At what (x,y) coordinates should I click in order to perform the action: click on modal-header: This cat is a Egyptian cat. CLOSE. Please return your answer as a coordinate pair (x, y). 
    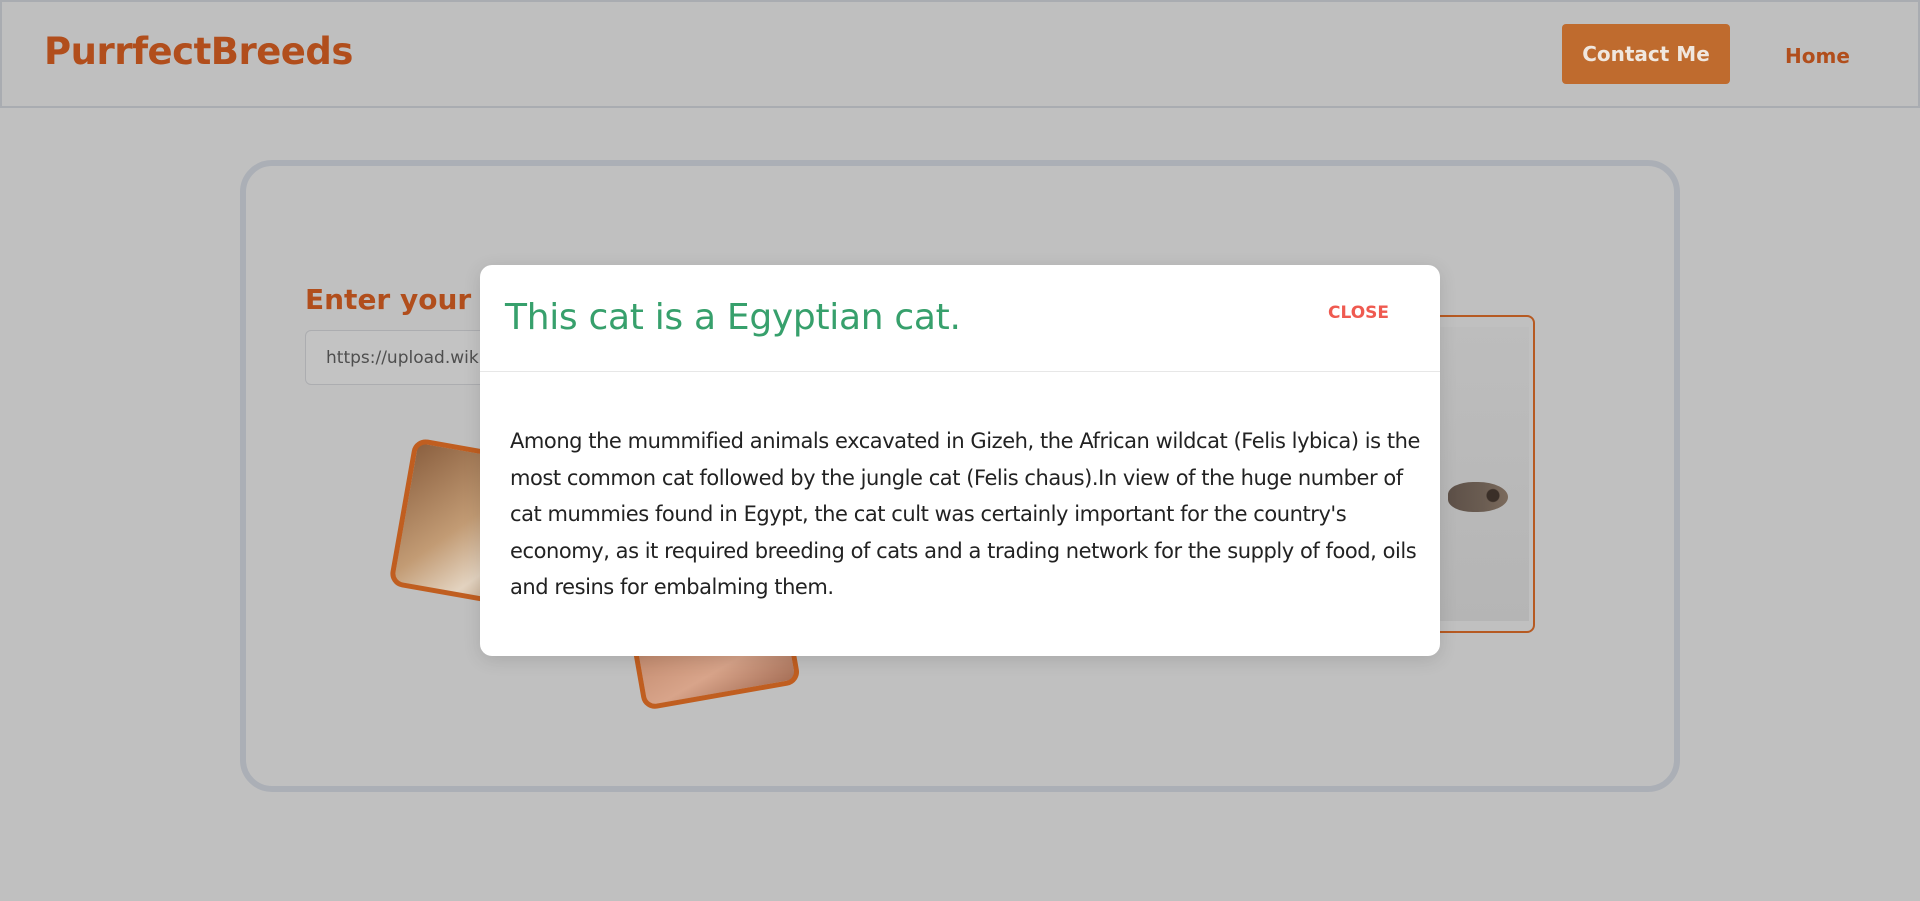
    Looking at the image, I should click on (960, 318).